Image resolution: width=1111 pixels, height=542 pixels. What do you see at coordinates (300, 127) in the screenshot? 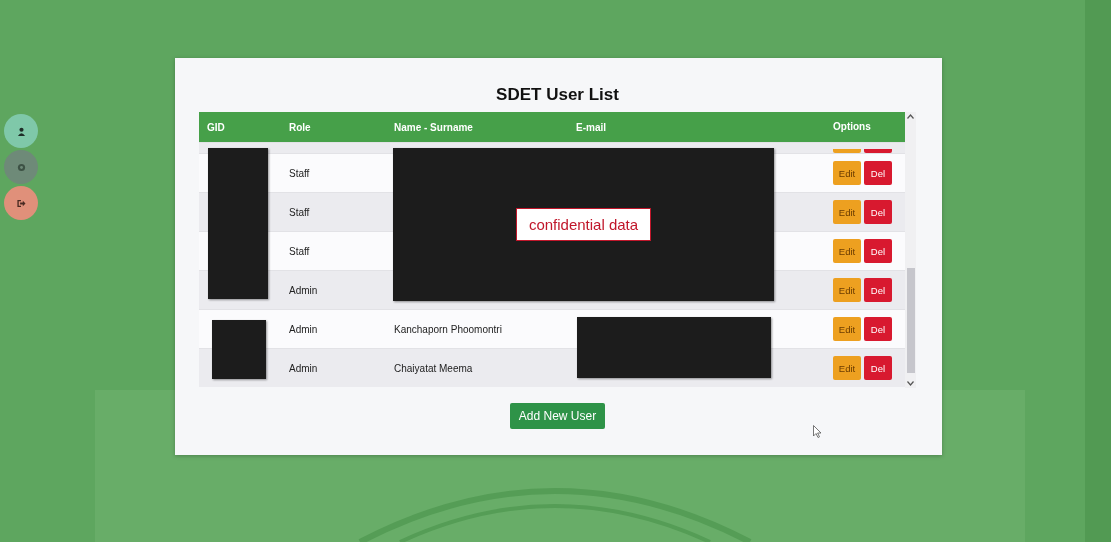
I see `column-header: Role` at bounding box center [300, 127].